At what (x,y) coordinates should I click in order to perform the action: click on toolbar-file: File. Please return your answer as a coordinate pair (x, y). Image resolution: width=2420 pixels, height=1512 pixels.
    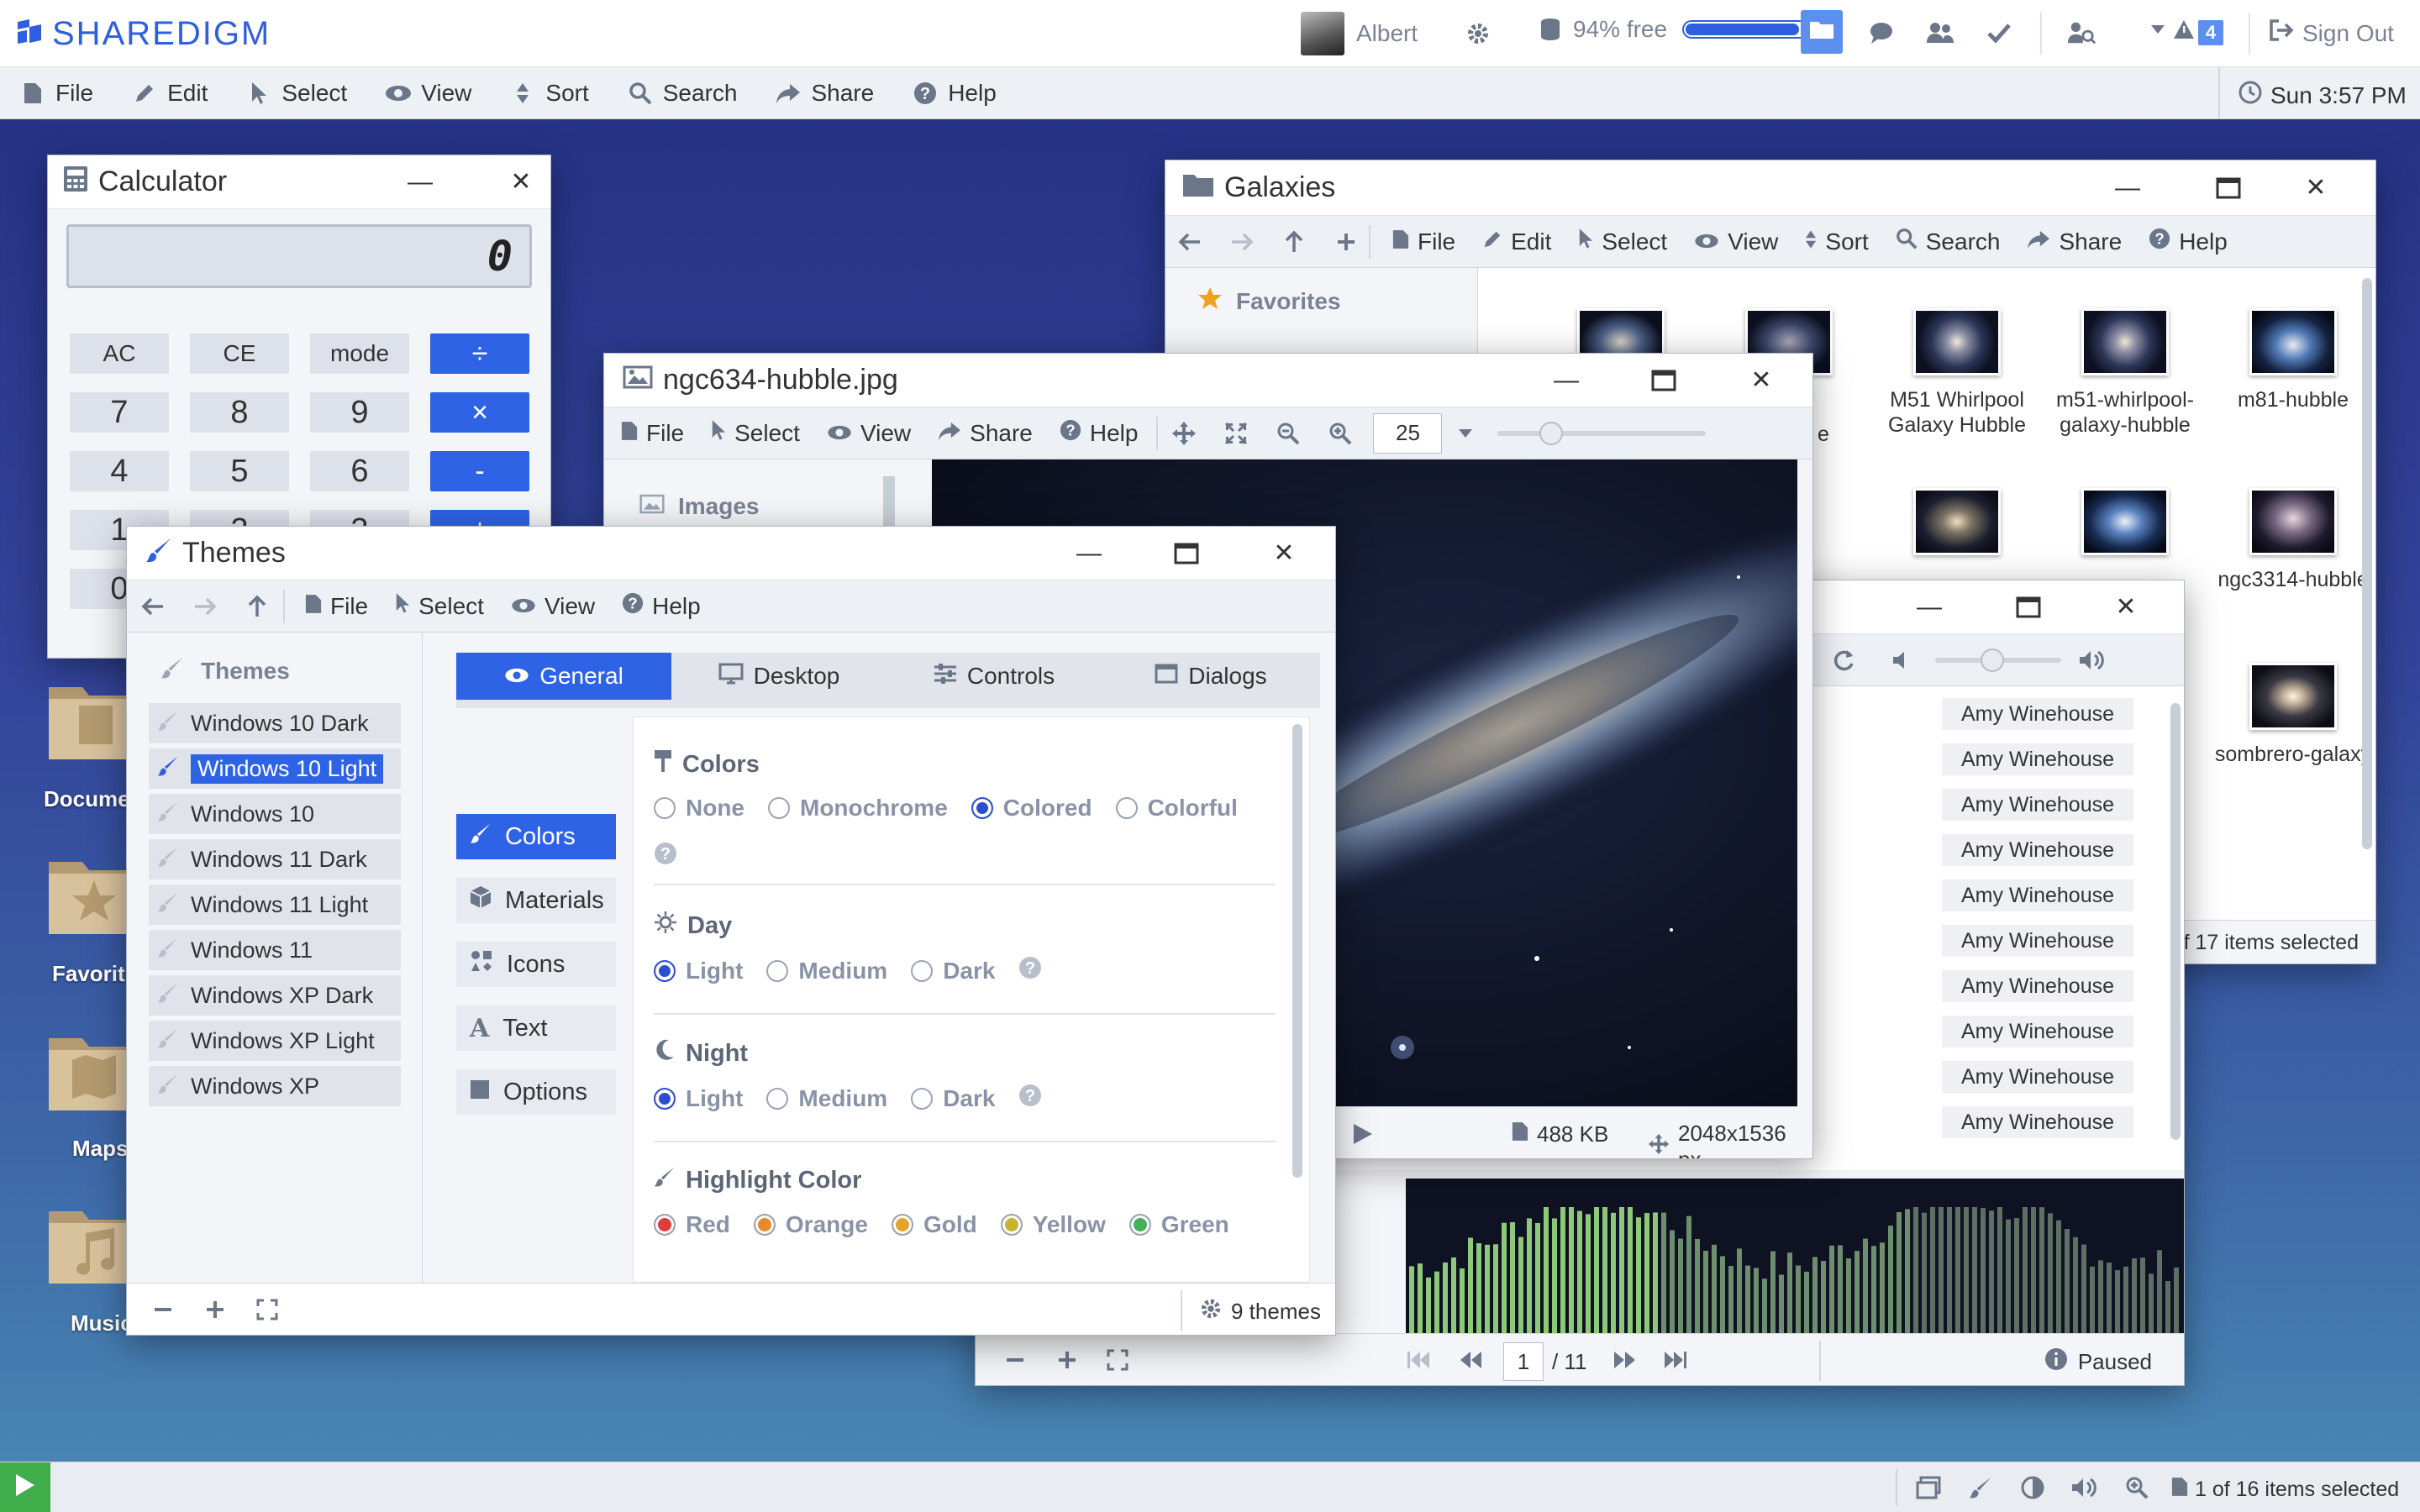
    Looking at the image, I should click on (1424, 241).